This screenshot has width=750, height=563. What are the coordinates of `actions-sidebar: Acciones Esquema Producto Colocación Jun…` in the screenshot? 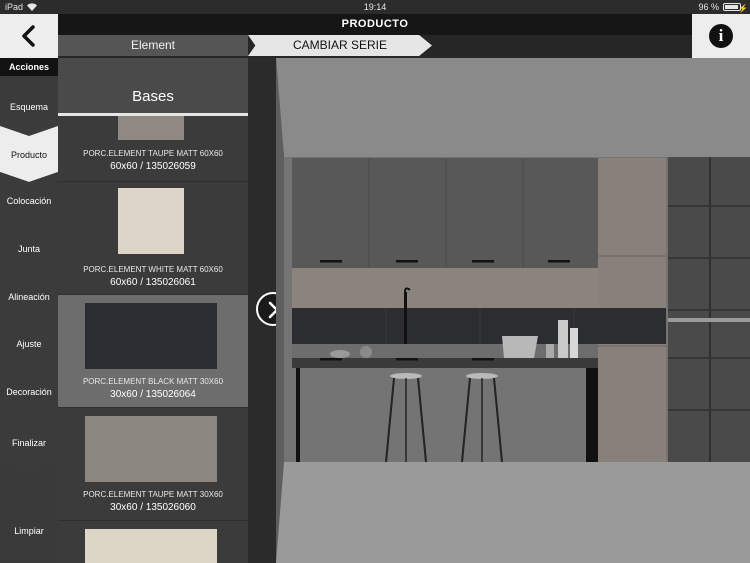 It's located at (29, 310).